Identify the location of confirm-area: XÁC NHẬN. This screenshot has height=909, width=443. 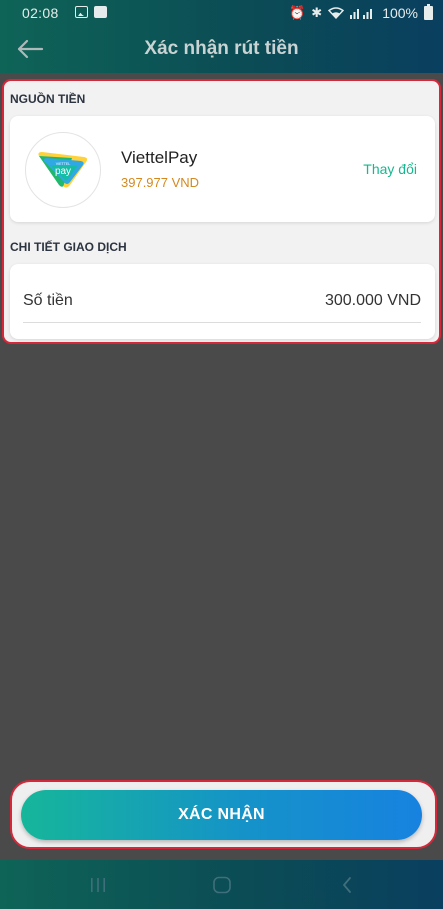
(223, 814).